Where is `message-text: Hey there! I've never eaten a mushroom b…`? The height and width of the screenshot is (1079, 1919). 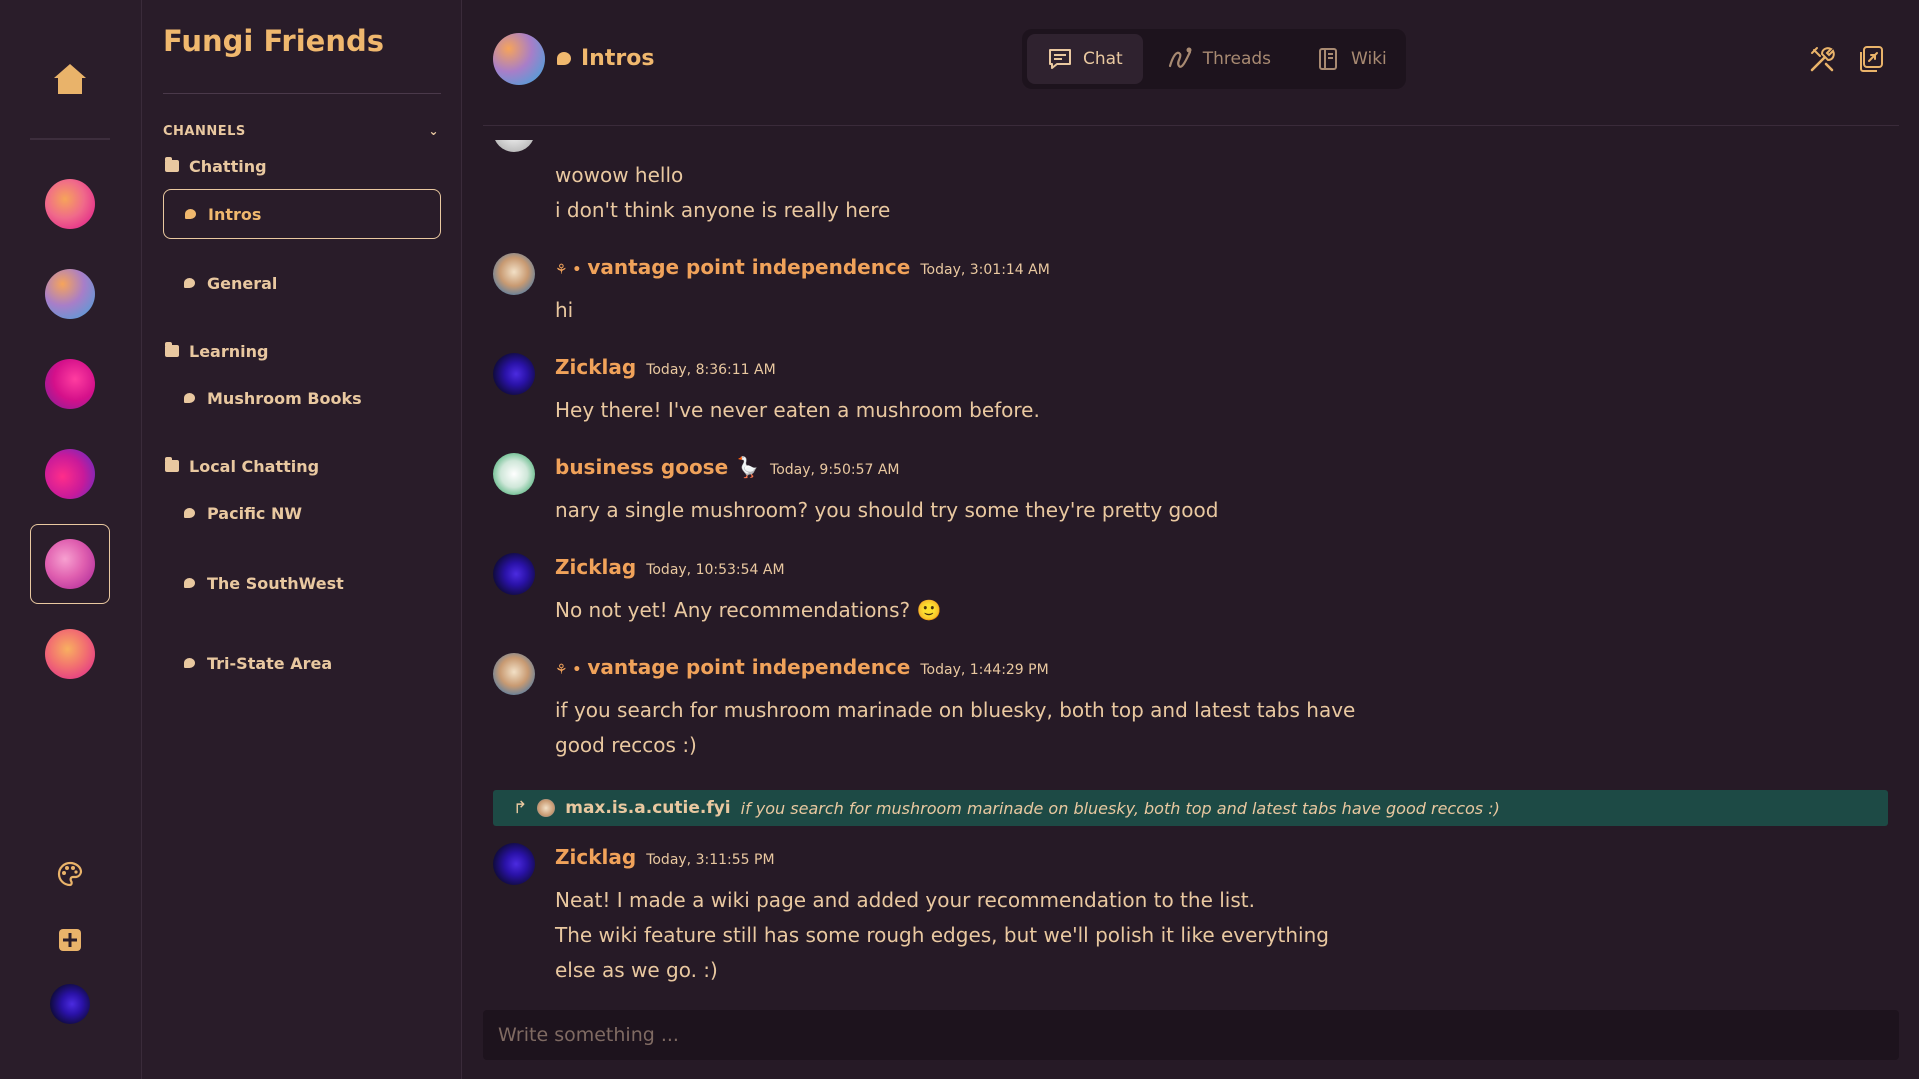
message-text: Hey there! I've never eaten a mushroom b… is located at coordinates (797, 410).